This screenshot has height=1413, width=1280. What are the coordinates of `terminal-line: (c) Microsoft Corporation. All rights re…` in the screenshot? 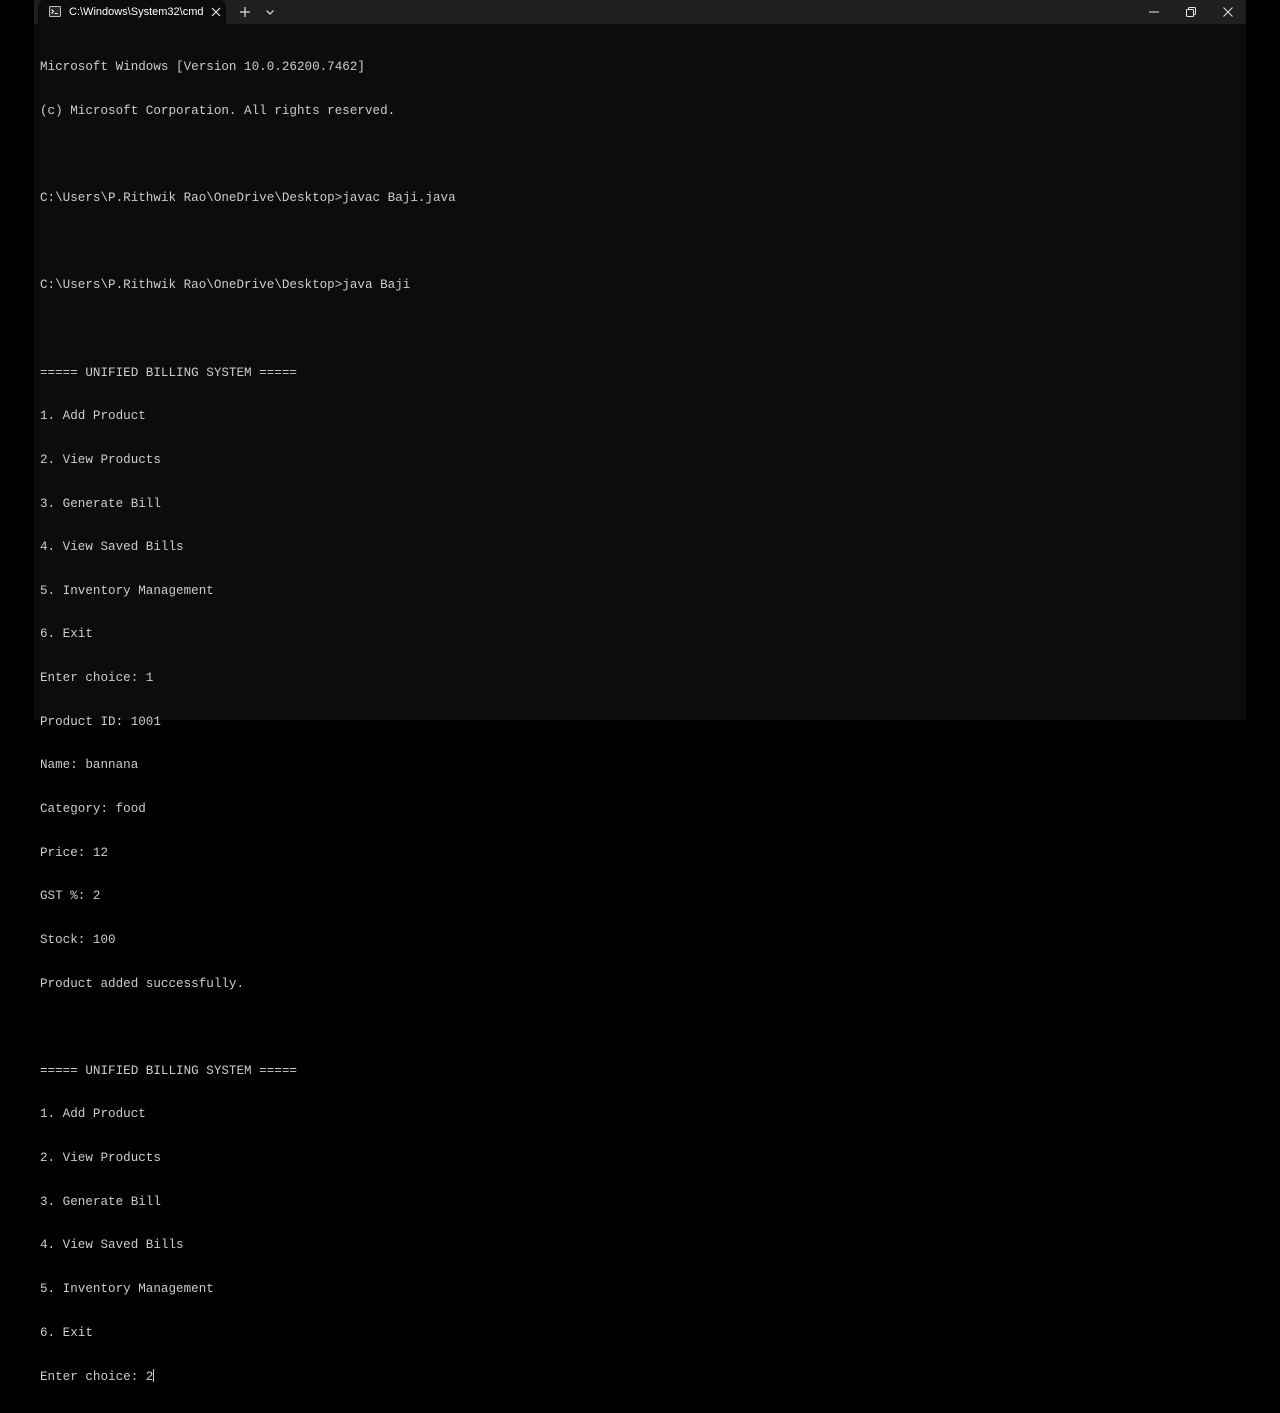 It's located at (218, 110).